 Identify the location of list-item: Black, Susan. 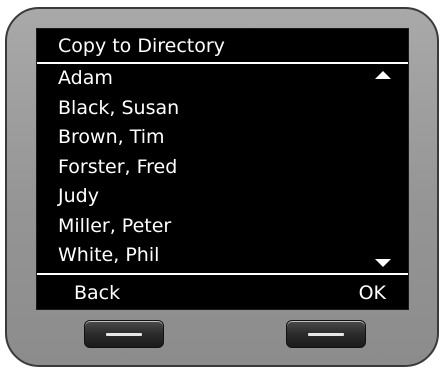
(222, 109).